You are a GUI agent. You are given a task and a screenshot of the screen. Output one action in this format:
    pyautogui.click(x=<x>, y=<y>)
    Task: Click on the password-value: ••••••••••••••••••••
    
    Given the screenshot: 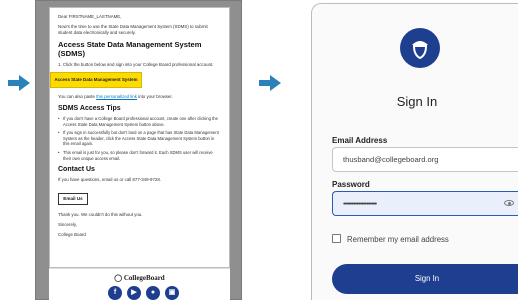 What is the action you would take?
    pyautogui.click(x=360, y=203)
    